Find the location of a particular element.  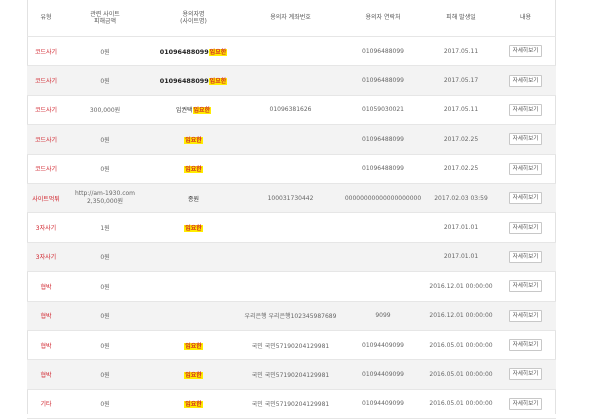

incident-date: 2017.02.25 is located at coordinates (461, 169).